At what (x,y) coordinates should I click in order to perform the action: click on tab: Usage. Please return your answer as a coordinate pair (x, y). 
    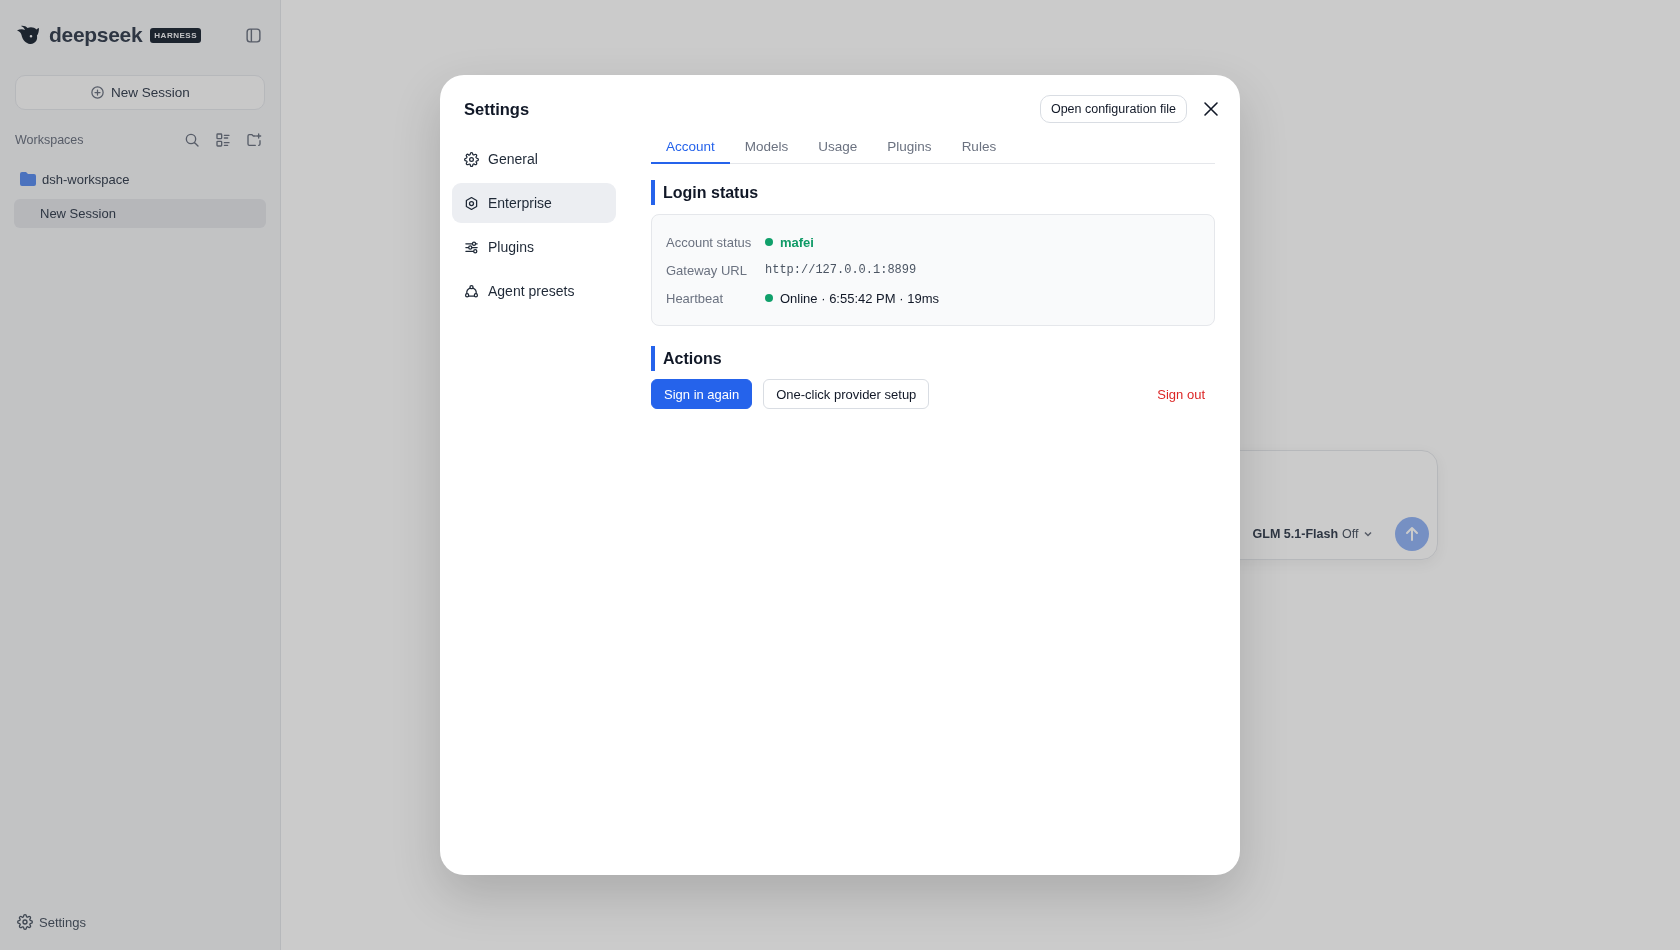
    Looking at the image, I should click on (838, 147).